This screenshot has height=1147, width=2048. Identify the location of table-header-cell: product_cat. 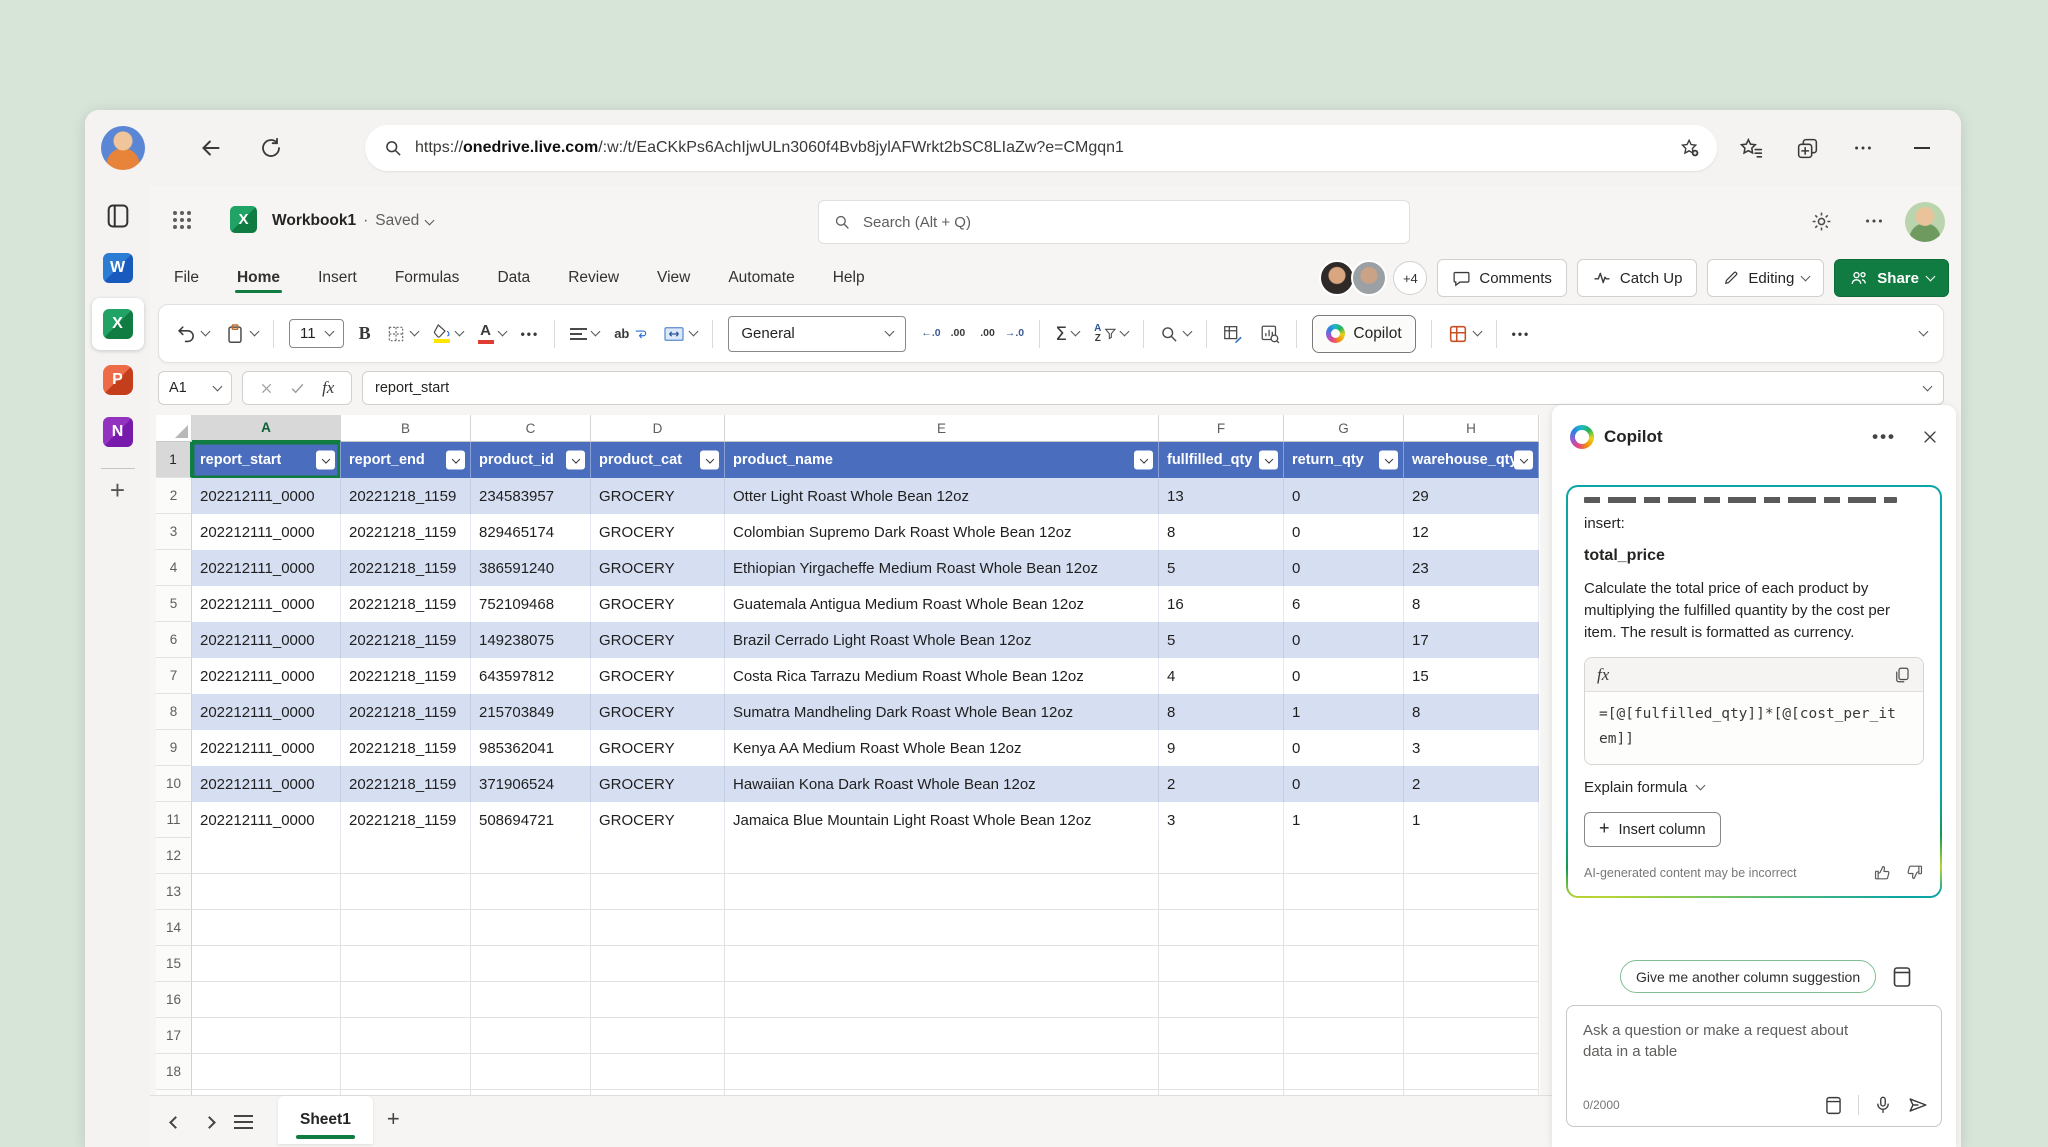
(658, 460).